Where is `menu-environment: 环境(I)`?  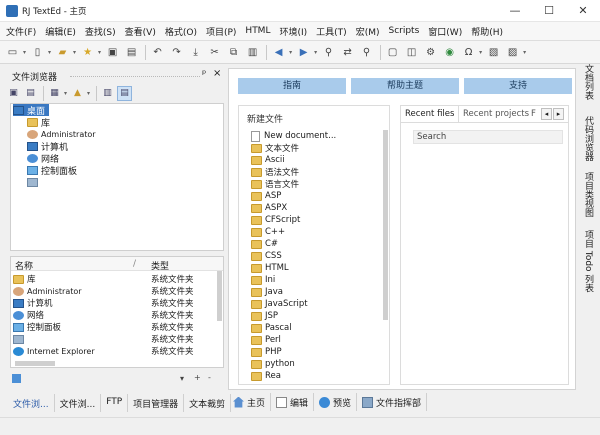 menu-environment: 环境(I) is located at coordinates (293, 31).